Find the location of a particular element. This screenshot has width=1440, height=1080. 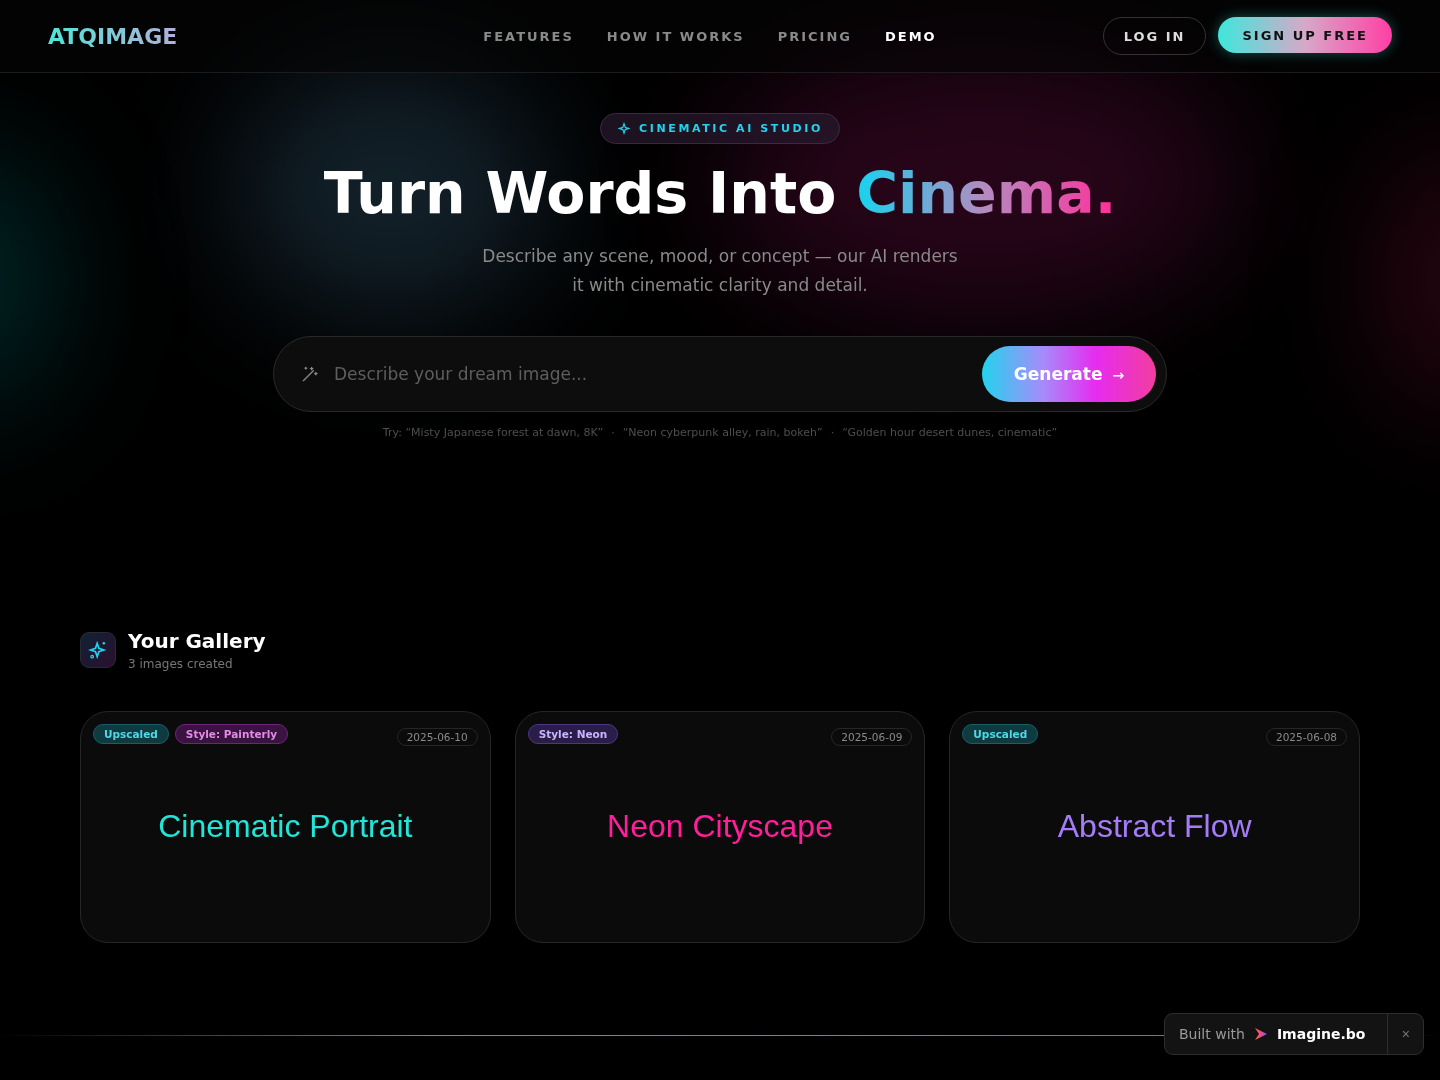

gallery-card: Style: Neon 2025-06-09 Neon Cityscape is located at coordinates (720, 827).